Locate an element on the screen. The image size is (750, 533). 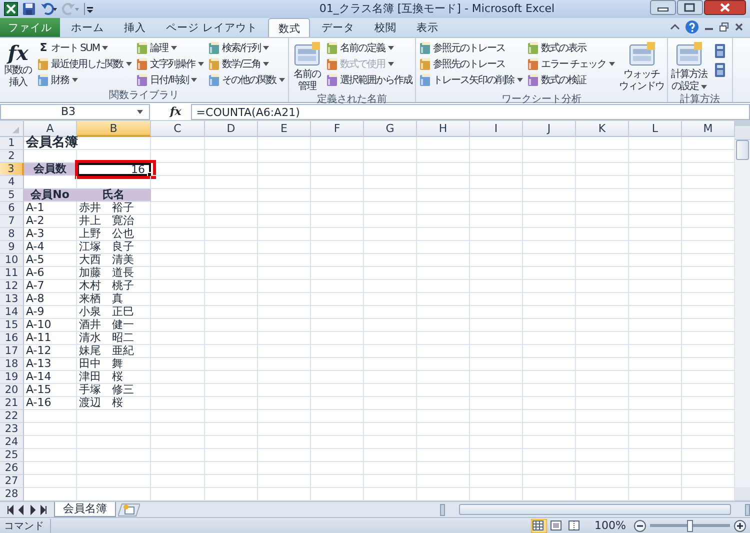
previous-sheet-icon is located at coordinates (21, 509).